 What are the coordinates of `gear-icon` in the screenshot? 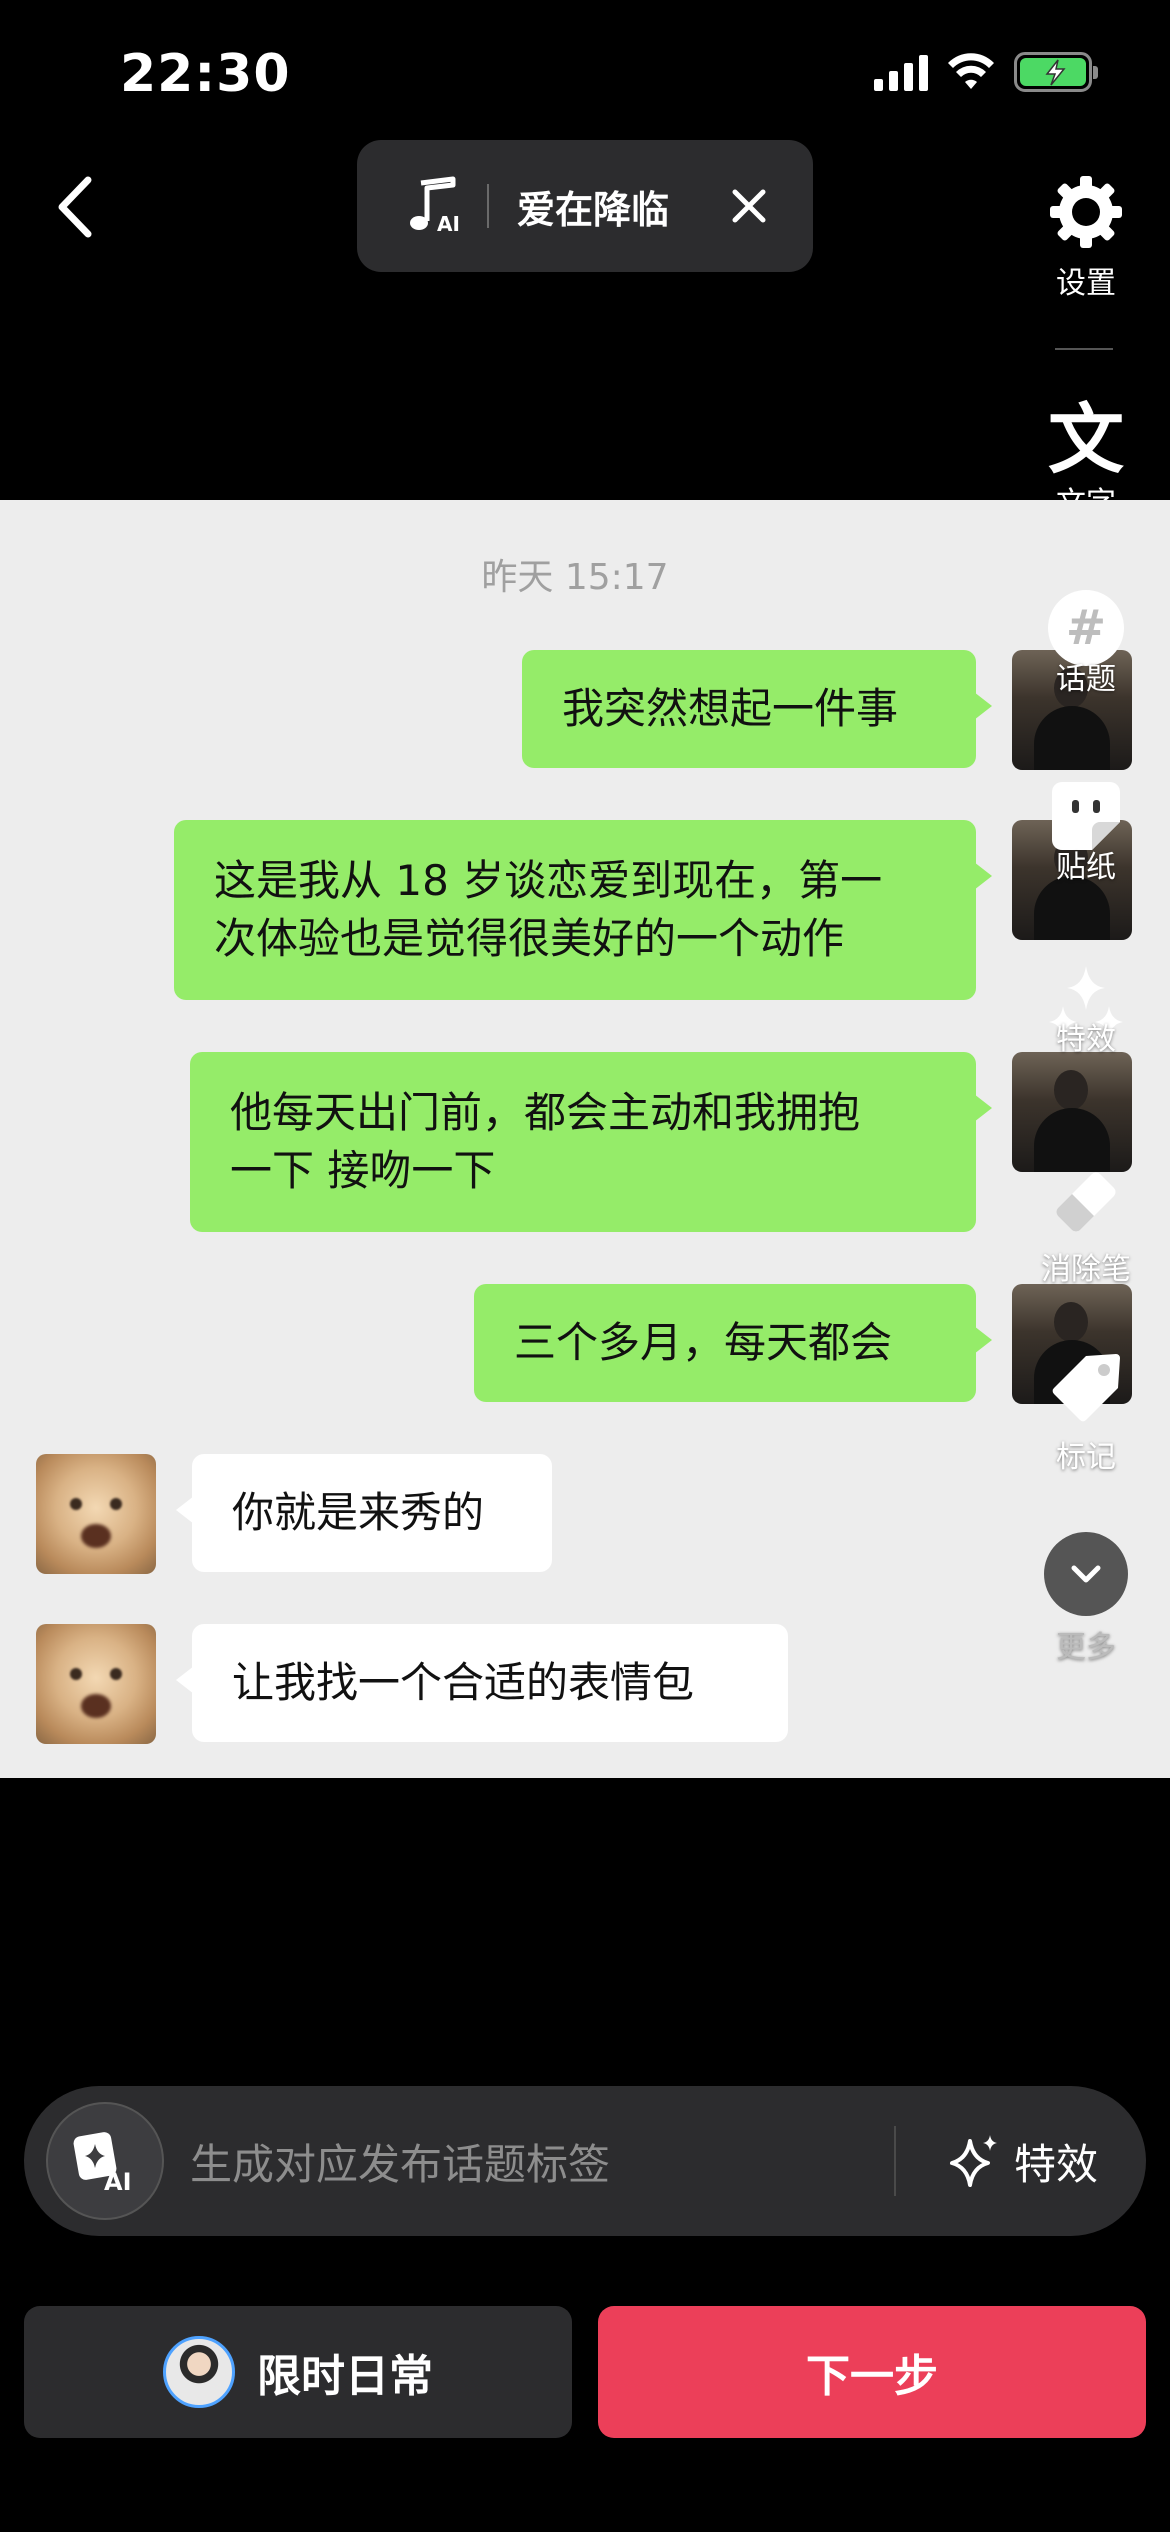 It's located at (1086, 212).